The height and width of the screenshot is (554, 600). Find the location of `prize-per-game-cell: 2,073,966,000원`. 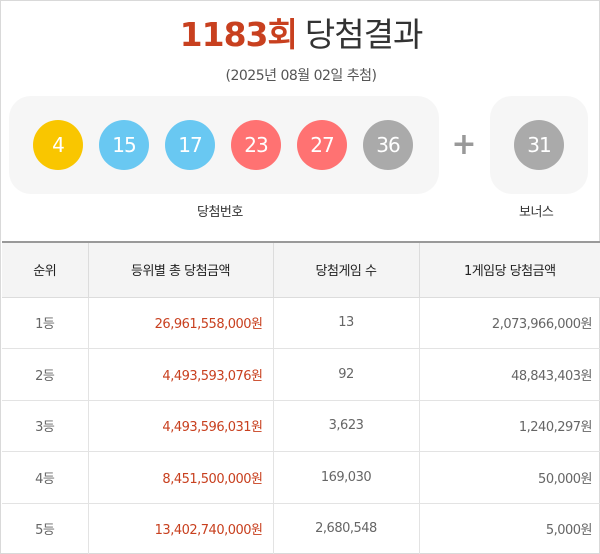

prize-per-game-cell: 2,073,966,000원 is located at coordinates (509, 323).